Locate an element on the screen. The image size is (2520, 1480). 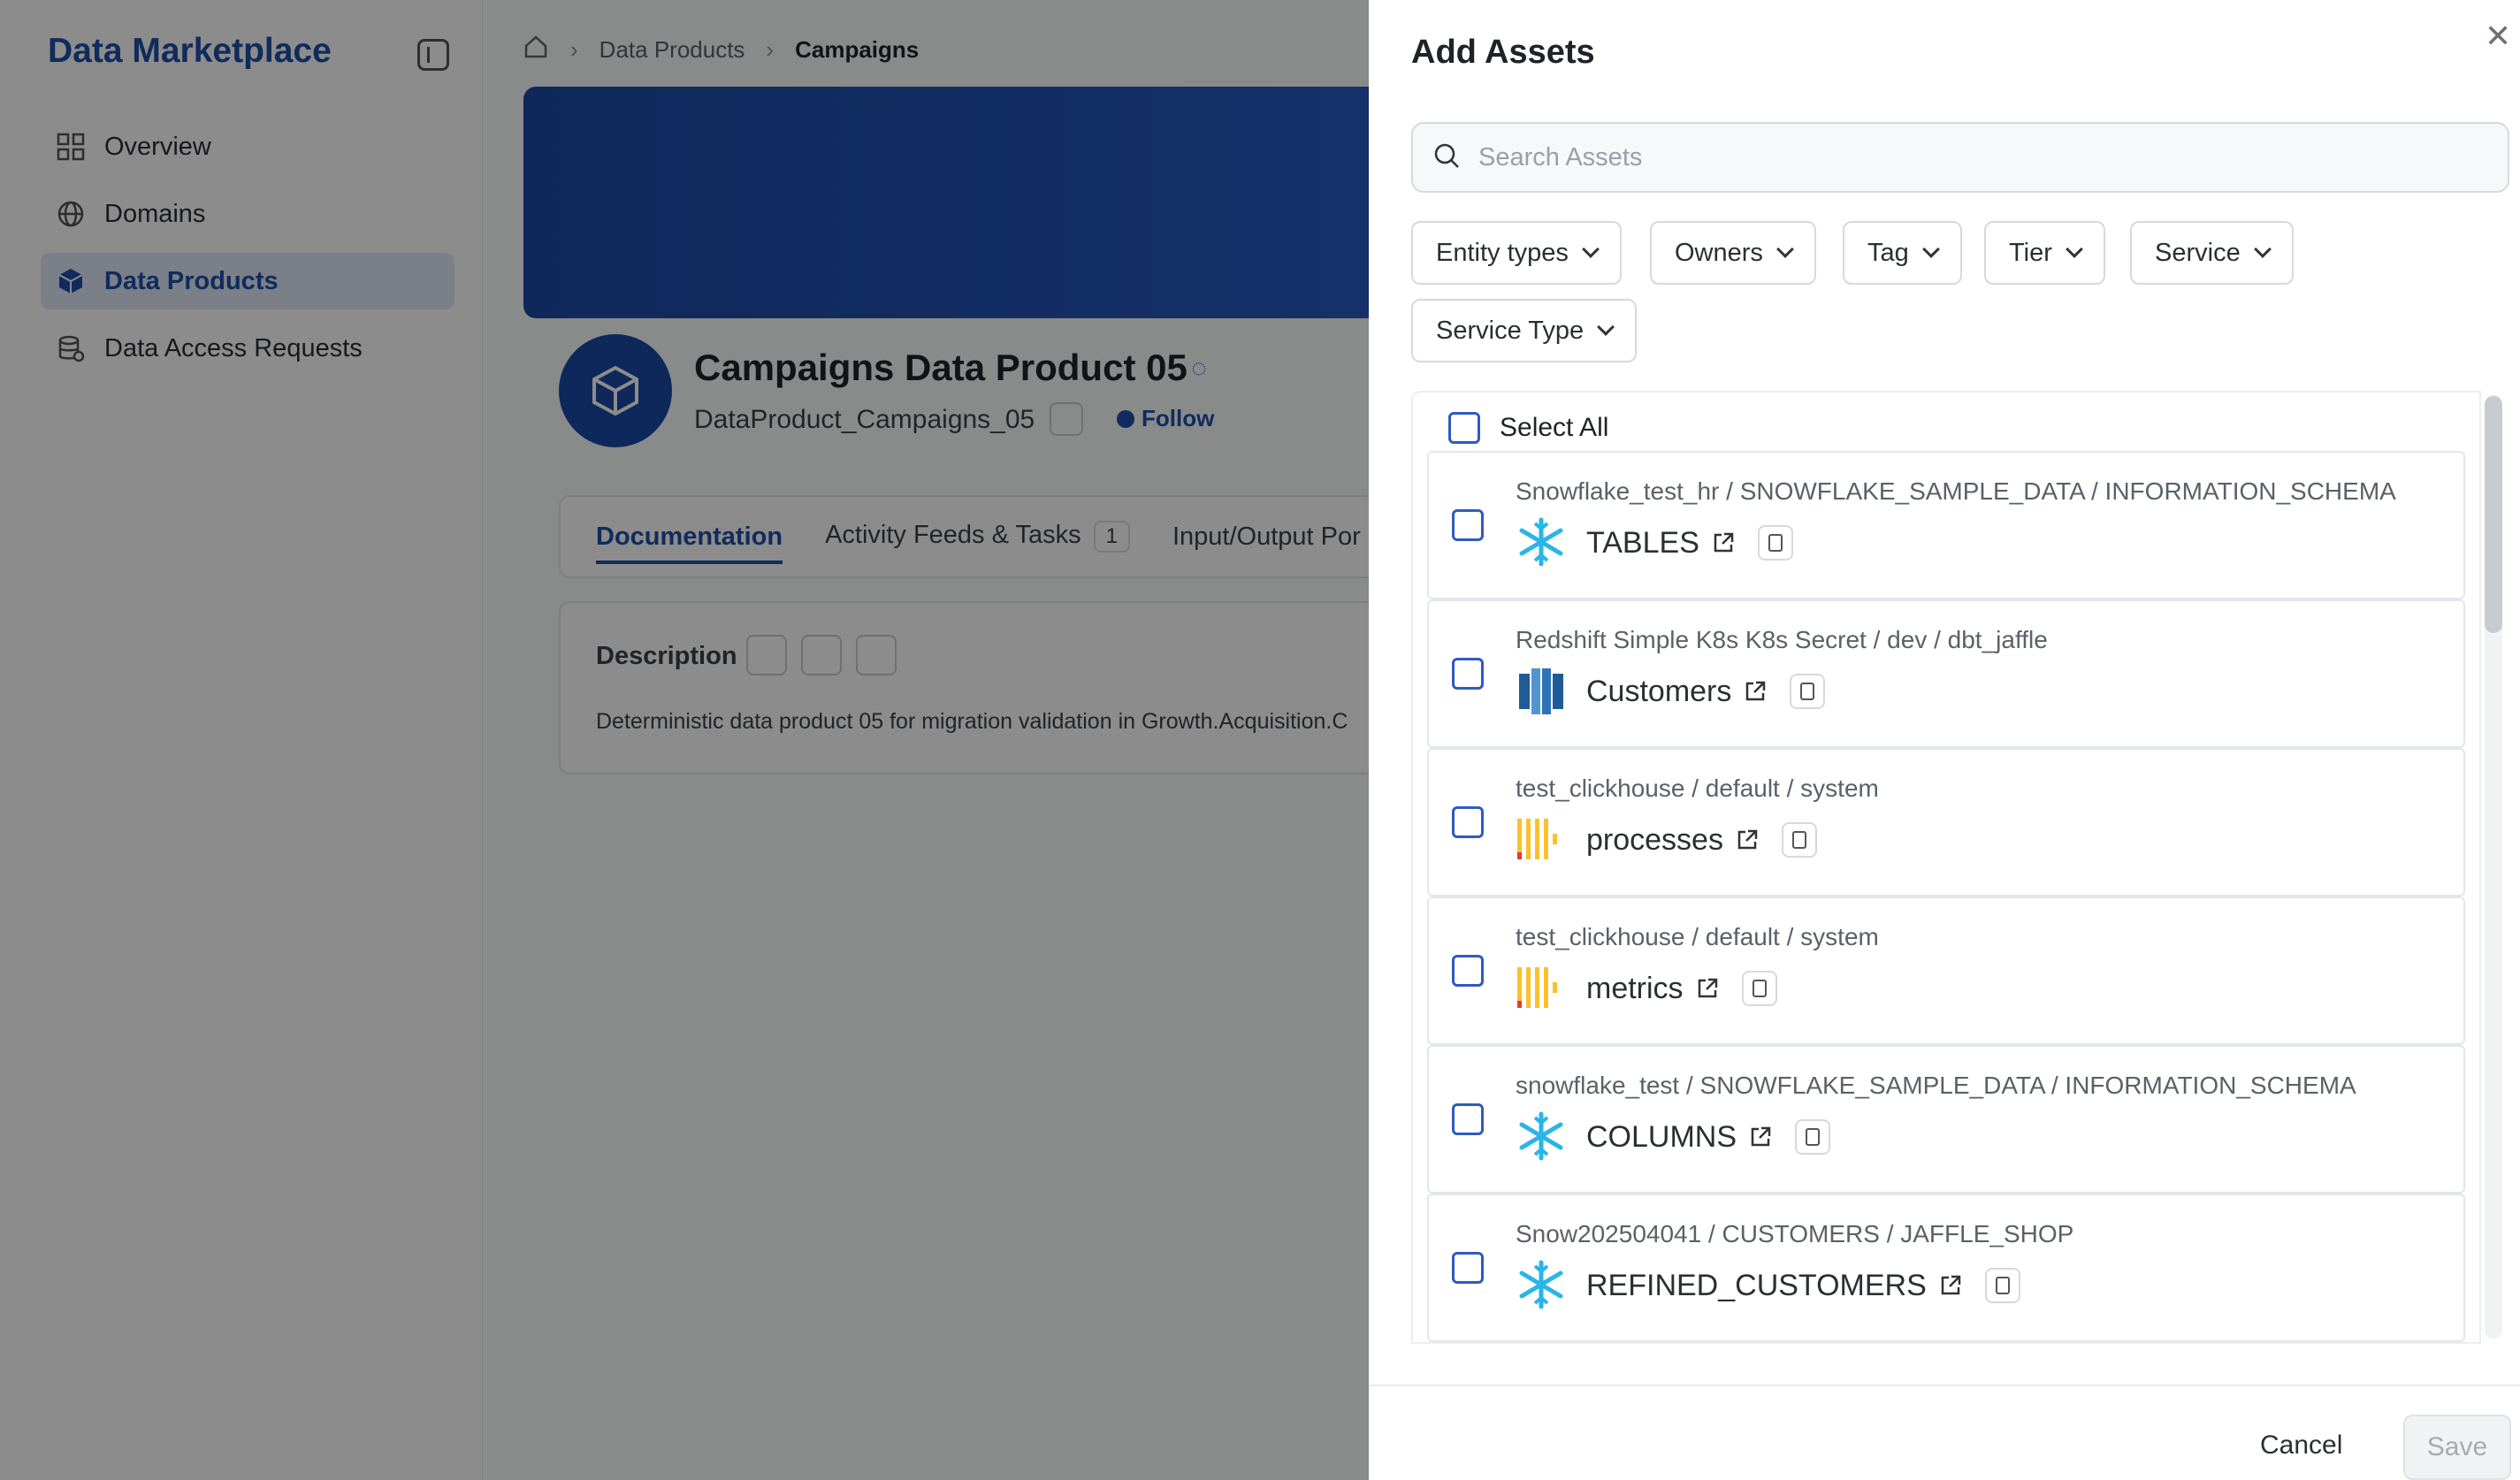
cancel-button: Cancel is located at coordinates (2301, 1445).